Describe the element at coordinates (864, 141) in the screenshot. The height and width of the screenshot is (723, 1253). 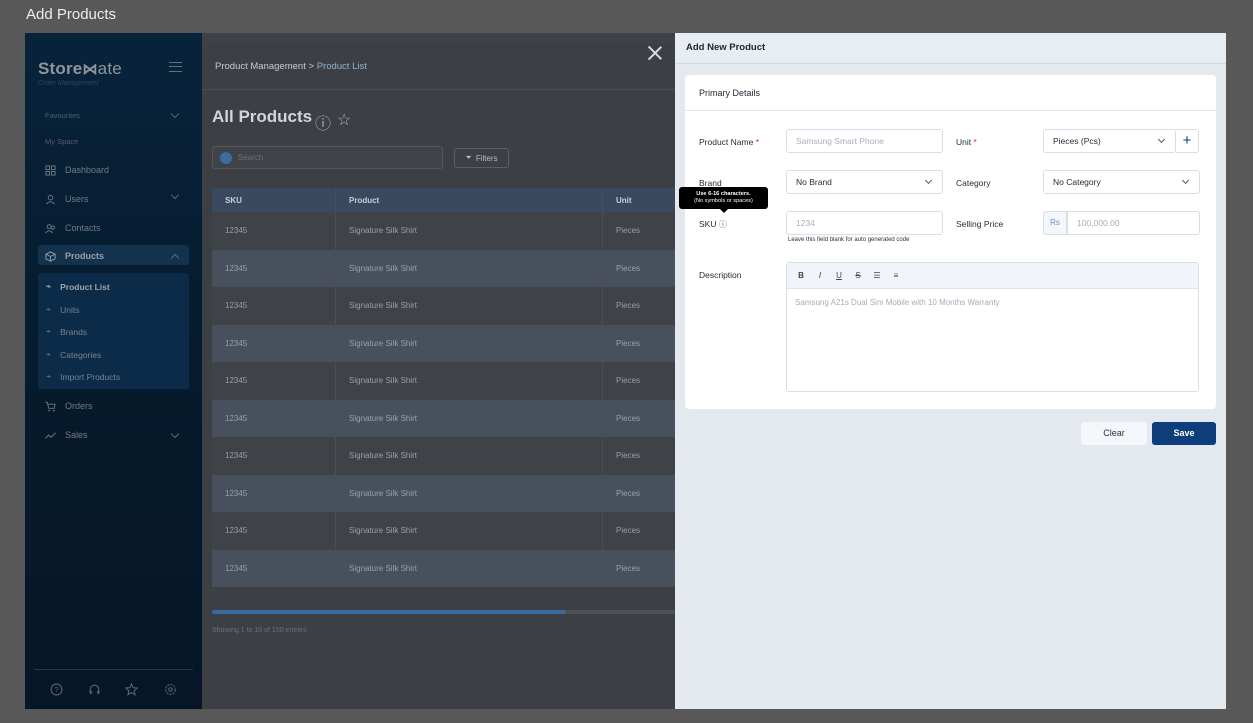
I see `product-name-field: Samsung Smart Phone` at that location.